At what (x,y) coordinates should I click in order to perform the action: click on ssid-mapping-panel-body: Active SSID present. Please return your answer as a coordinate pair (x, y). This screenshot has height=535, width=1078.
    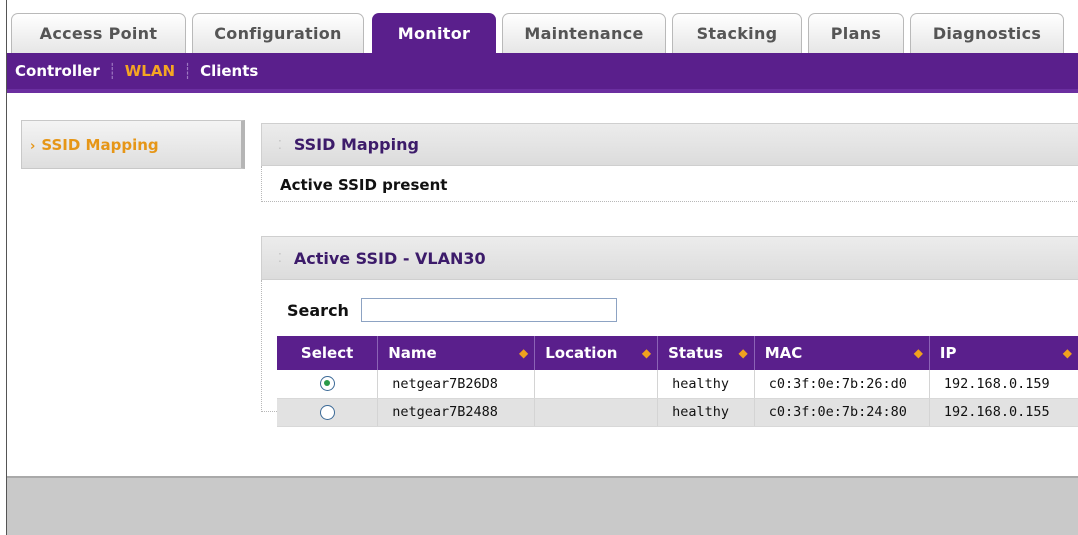
    Looking at the image, I should click on (669, 184).